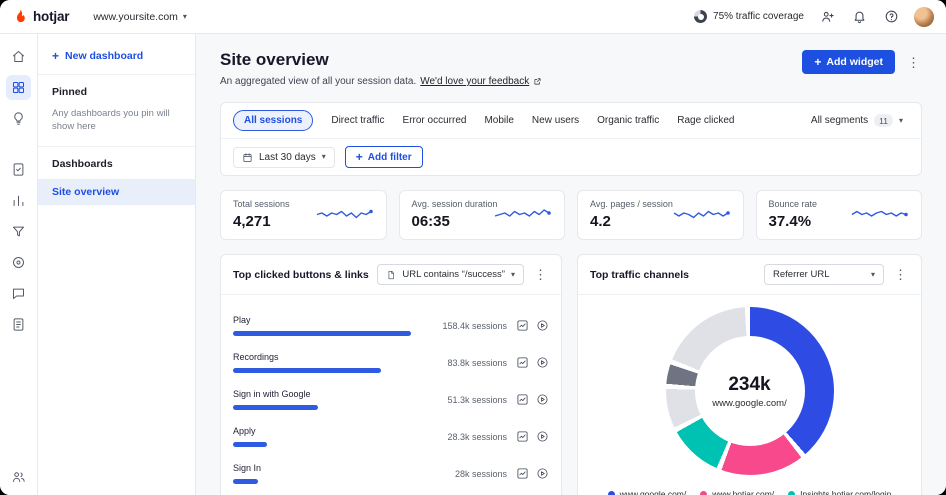 The height and width of the screenshot is (495, 946). I want to click on rail-item-metrics, so click(18, 200).